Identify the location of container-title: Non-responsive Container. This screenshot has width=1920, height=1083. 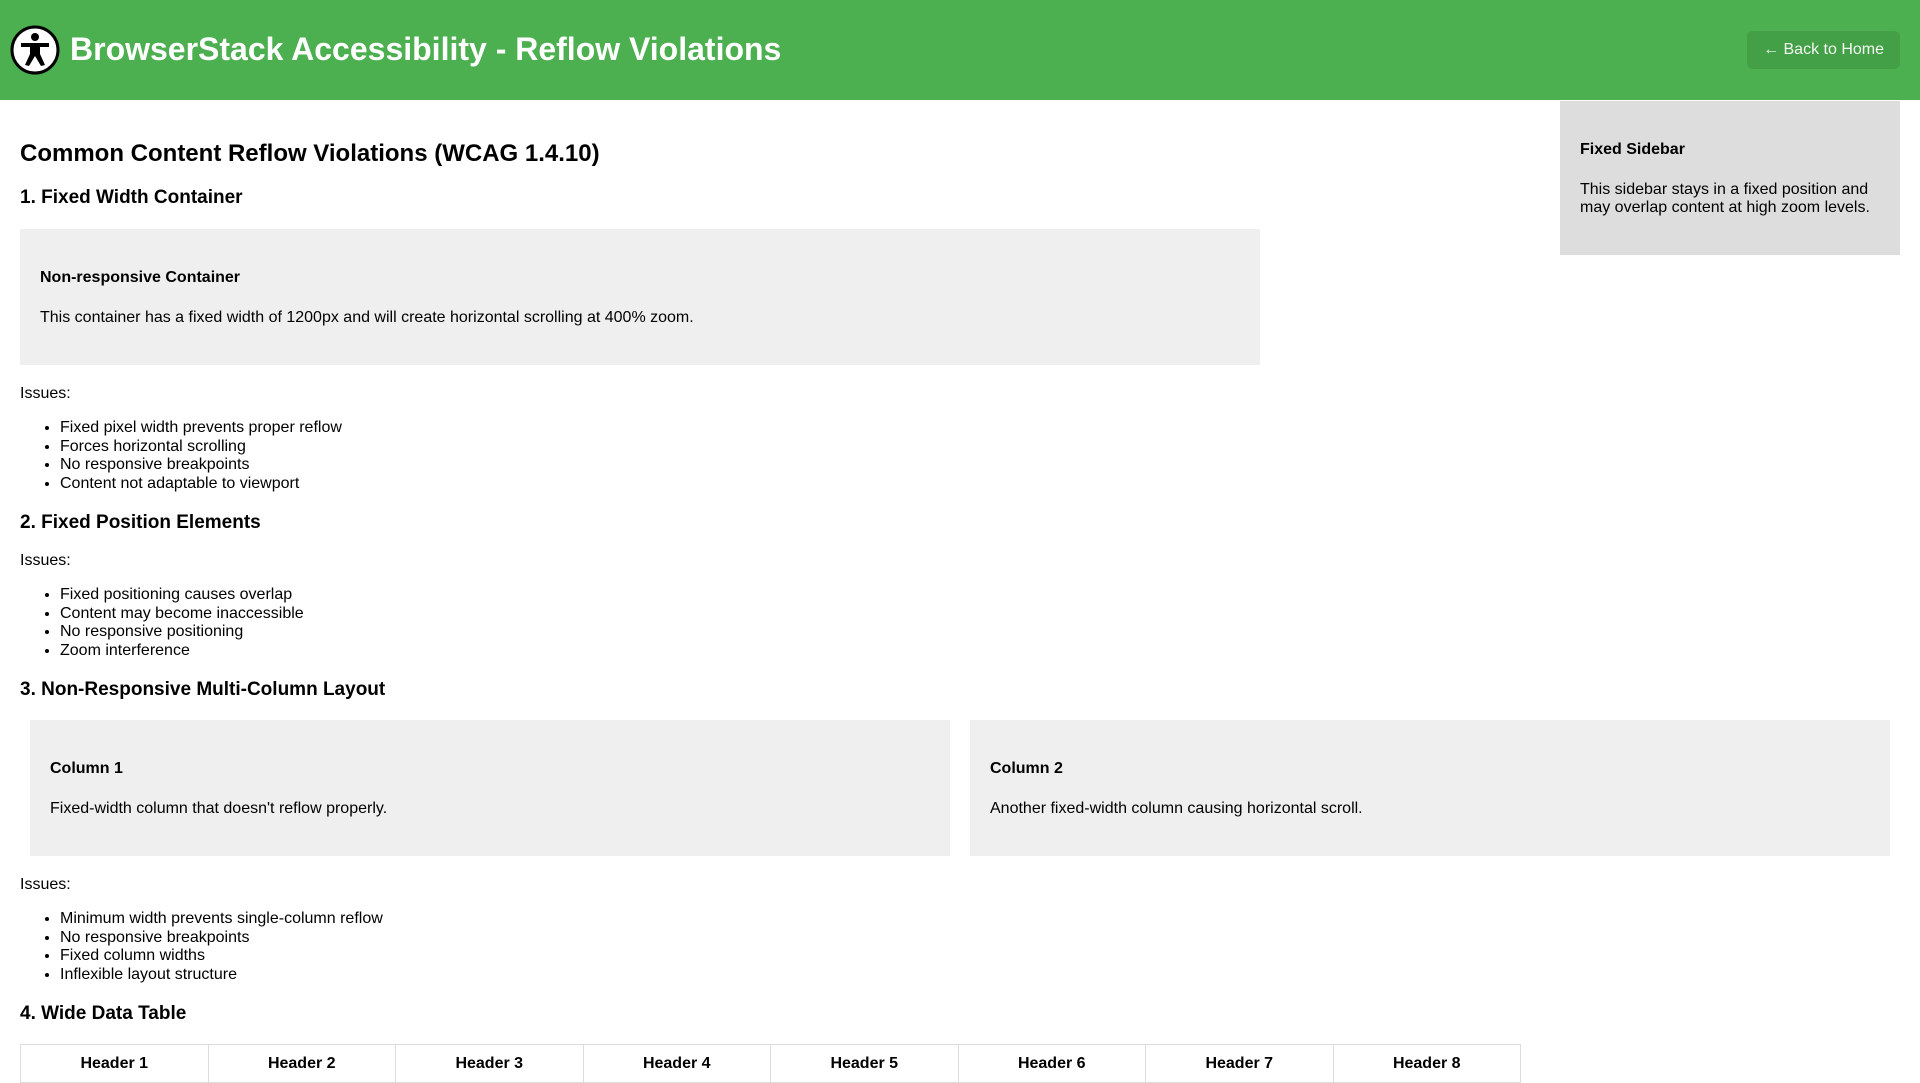
(140, 277).